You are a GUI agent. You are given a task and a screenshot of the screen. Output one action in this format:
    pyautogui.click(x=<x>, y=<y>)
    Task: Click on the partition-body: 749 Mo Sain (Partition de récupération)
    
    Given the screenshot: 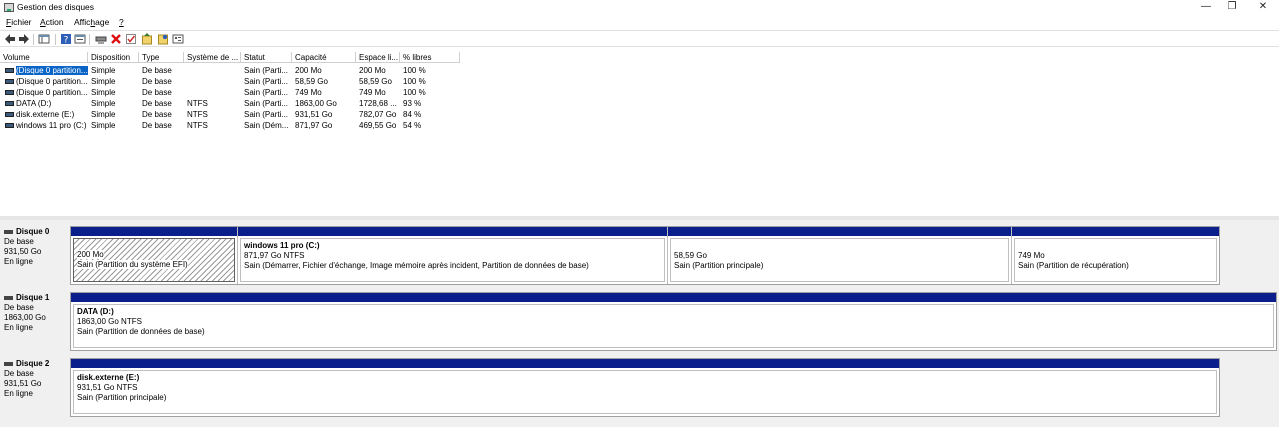 What is the action you would take?
    pyautogui.click(x=1115, y=260)
    